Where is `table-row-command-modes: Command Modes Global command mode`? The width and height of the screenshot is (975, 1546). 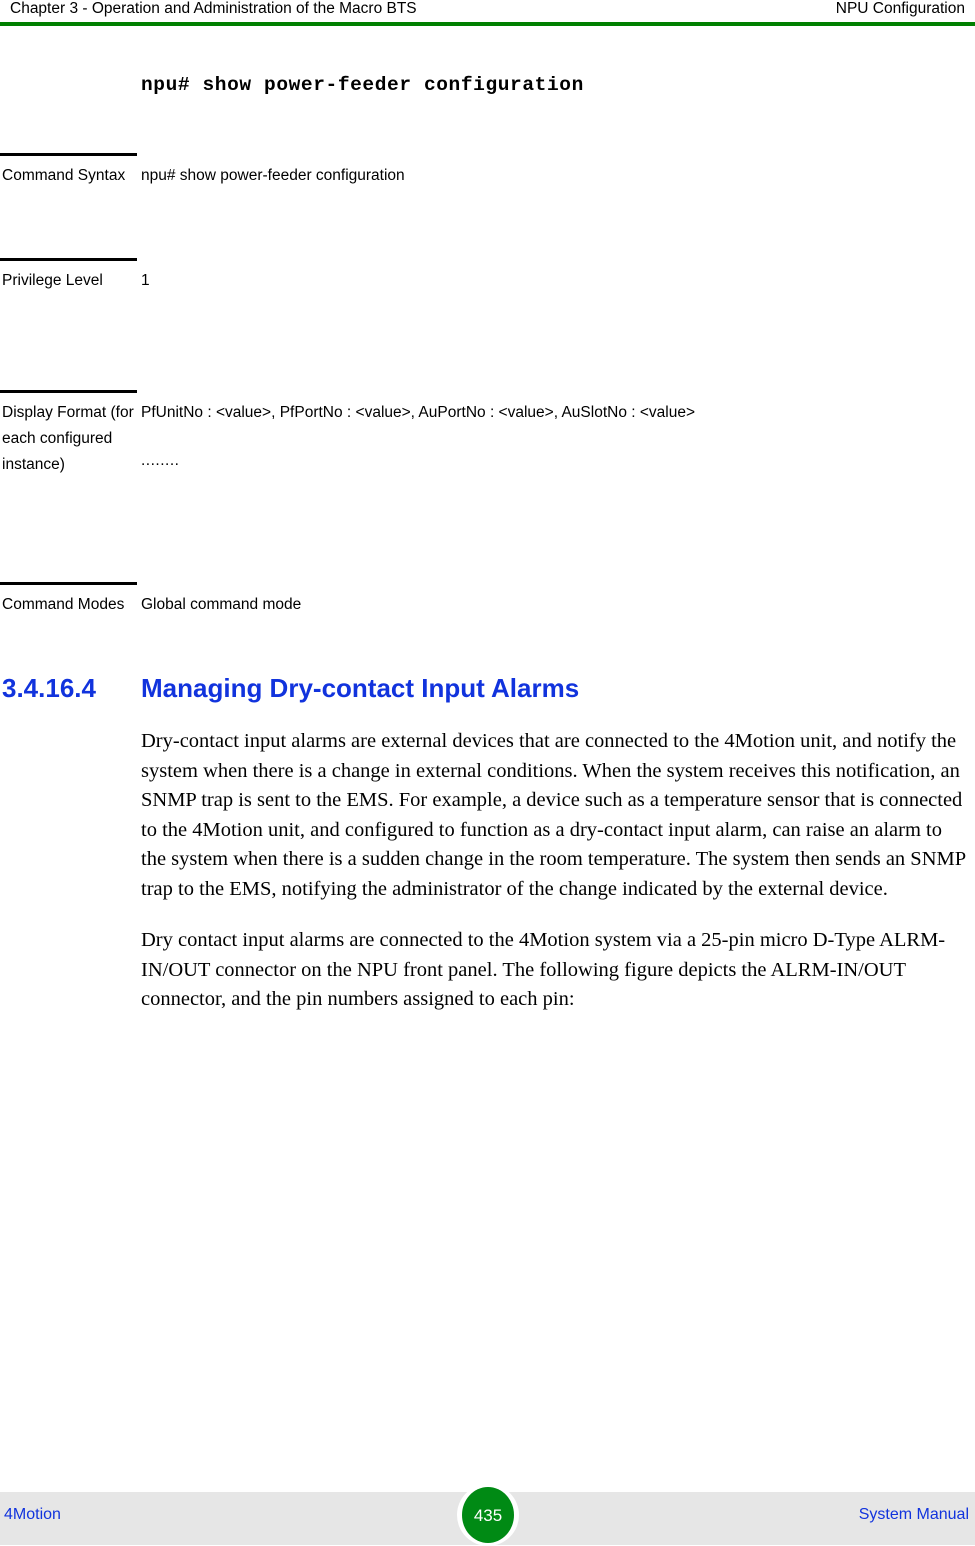
table-row-command-modes: Command Modes Global command mode is located at coordinates (487, 622).